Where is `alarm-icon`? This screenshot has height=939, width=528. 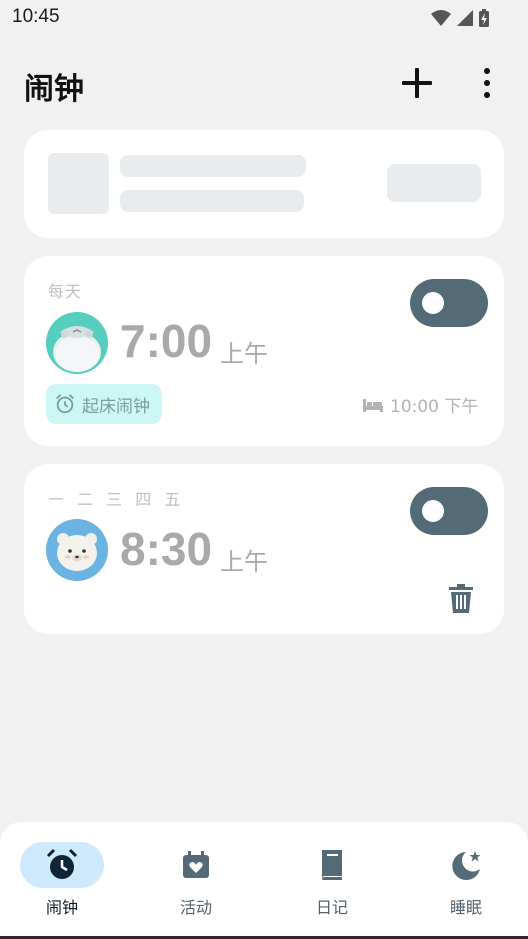 alarm-icon is located at coordinates (65, 404).